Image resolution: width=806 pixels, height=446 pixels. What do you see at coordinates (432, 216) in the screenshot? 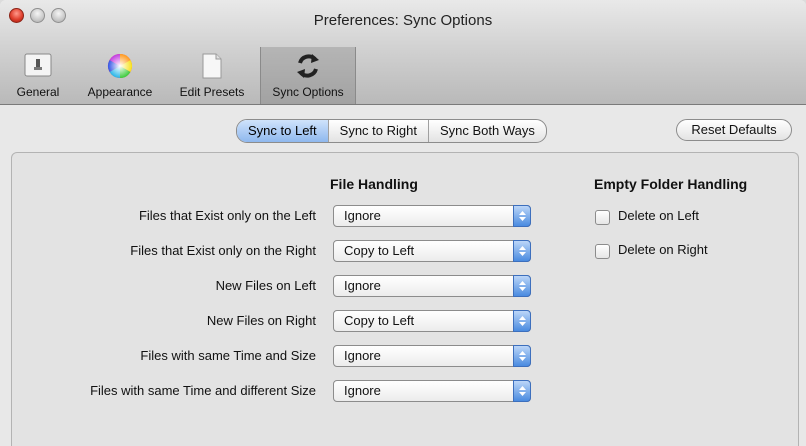
I see `popup-exist-only-left: Ignore` at bounding box center [432, 216].